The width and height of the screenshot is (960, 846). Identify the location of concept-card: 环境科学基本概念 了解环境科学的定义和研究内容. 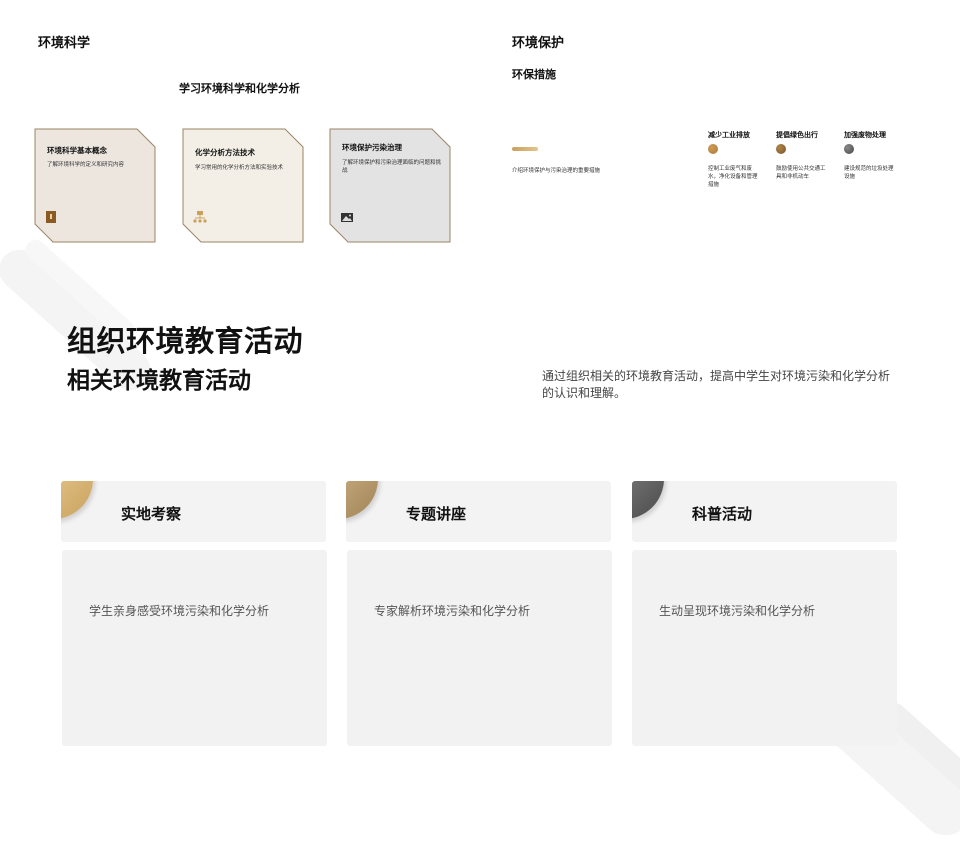
(95, 185).